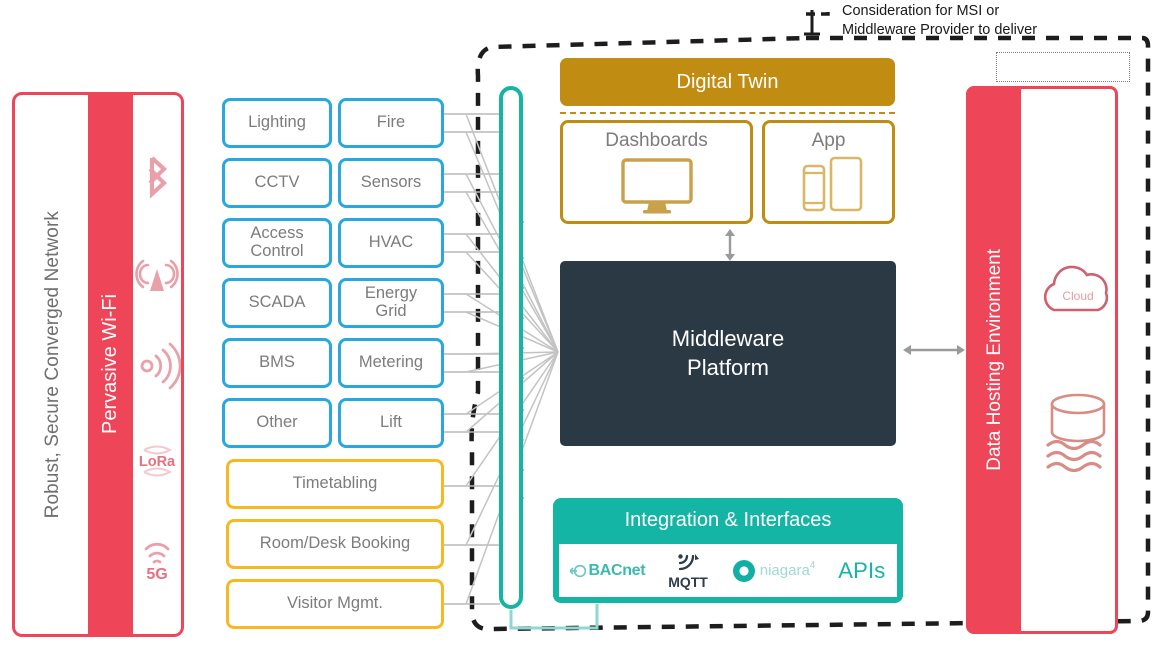 The width and height of the screenshot is (1156, 651). What do you see at coordinates (656, 186) in the screenshot?
I see `monitor-icon` at bounding box center [656, 186].